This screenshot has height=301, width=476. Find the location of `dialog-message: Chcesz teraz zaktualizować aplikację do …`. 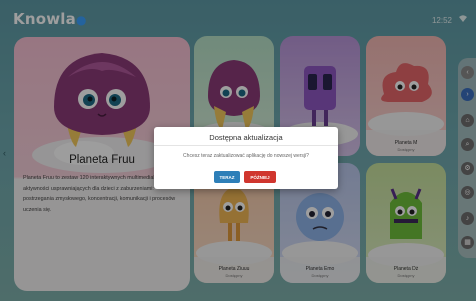

dialog-message: Chcesz teraz zaktualizować aplikację do … is located at coordinates (246, 156).